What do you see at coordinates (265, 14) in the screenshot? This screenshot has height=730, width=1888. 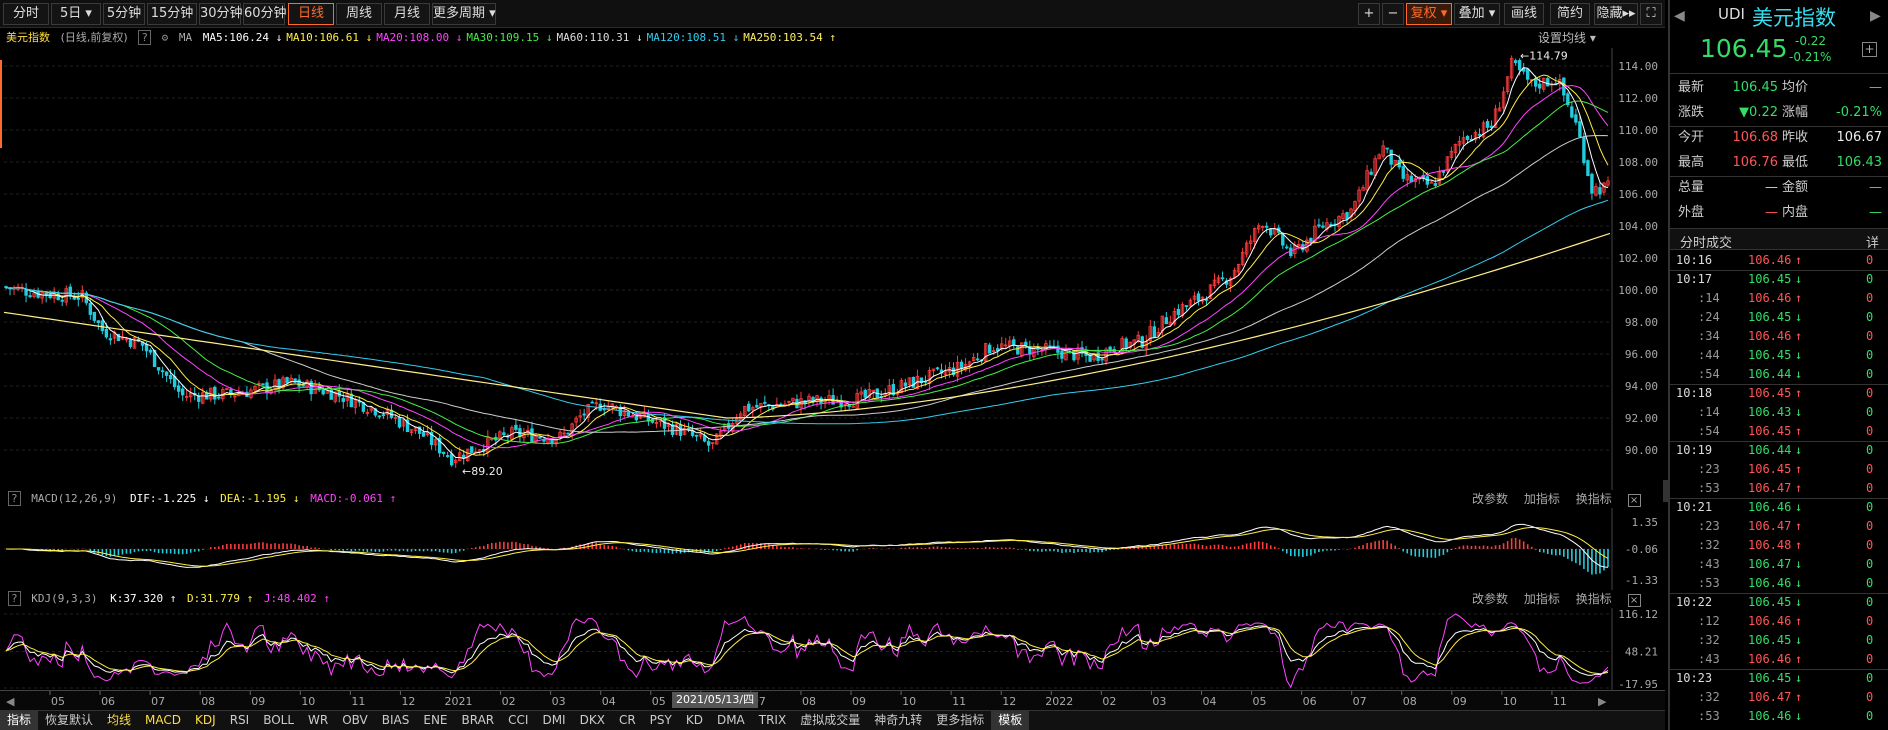 I see `period-60min: 60分钟` at bounding box center [265, 14].